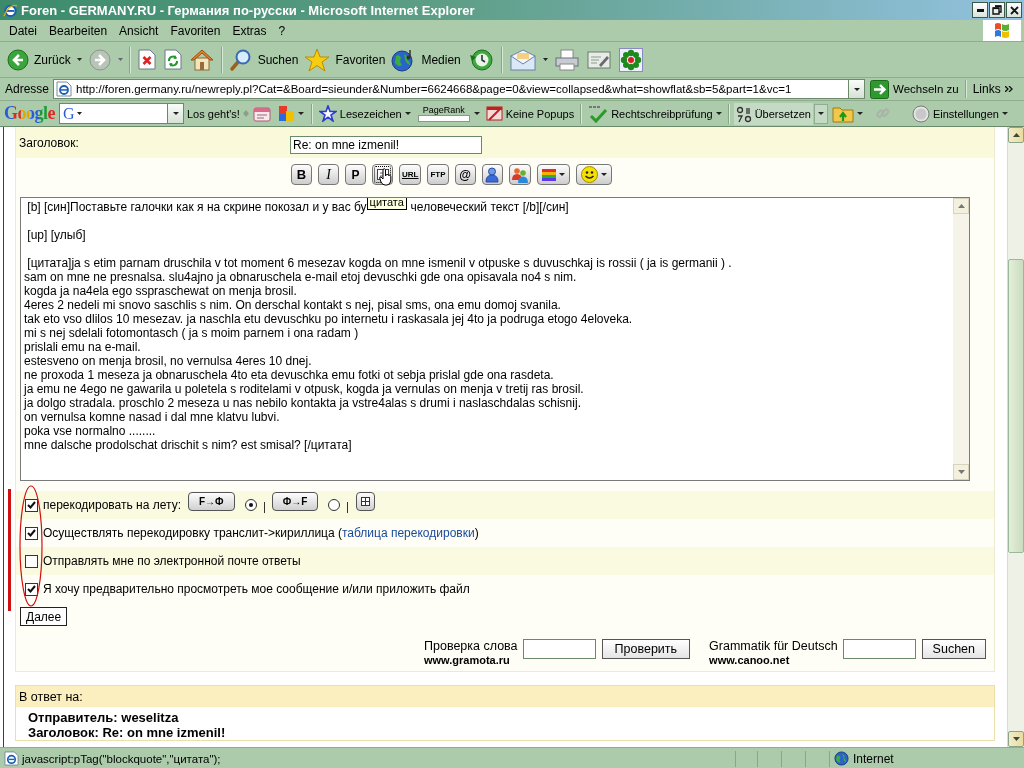  I want to click on person-icon, so click(492, 174).